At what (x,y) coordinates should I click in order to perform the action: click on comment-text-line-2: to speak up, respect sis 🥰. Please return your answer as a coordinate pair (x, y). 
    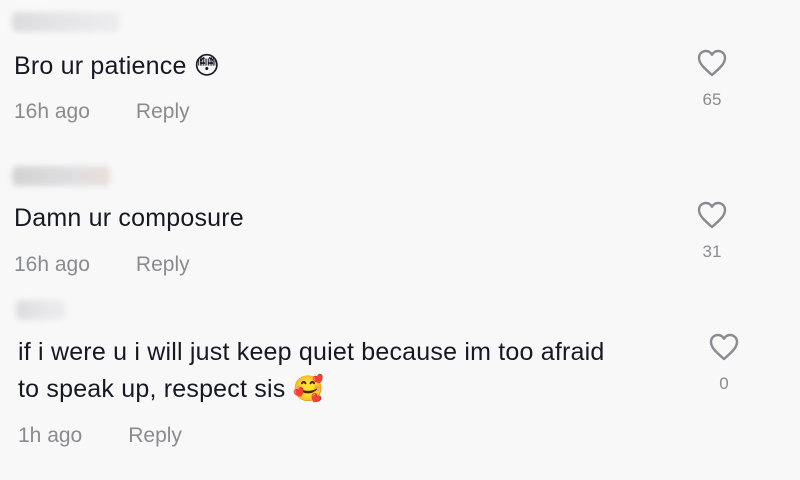
    Looking at the image, I should click on (171, 389).